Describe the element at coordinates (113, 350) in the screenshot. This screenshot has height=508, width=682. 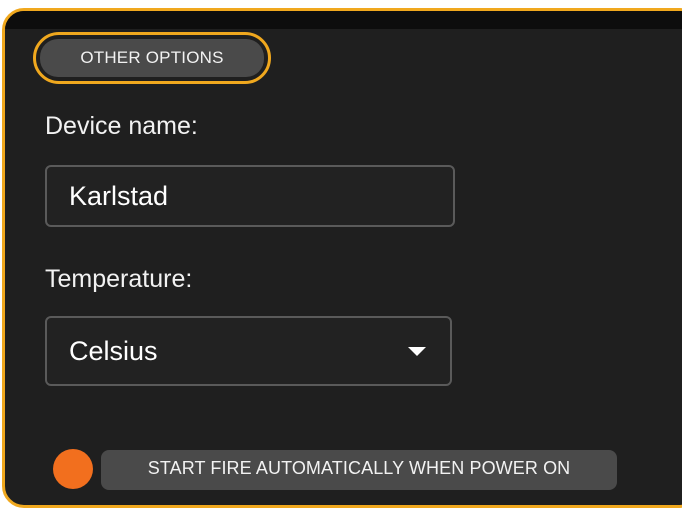
I see `temperature-selected-value: Celsius` at that location.